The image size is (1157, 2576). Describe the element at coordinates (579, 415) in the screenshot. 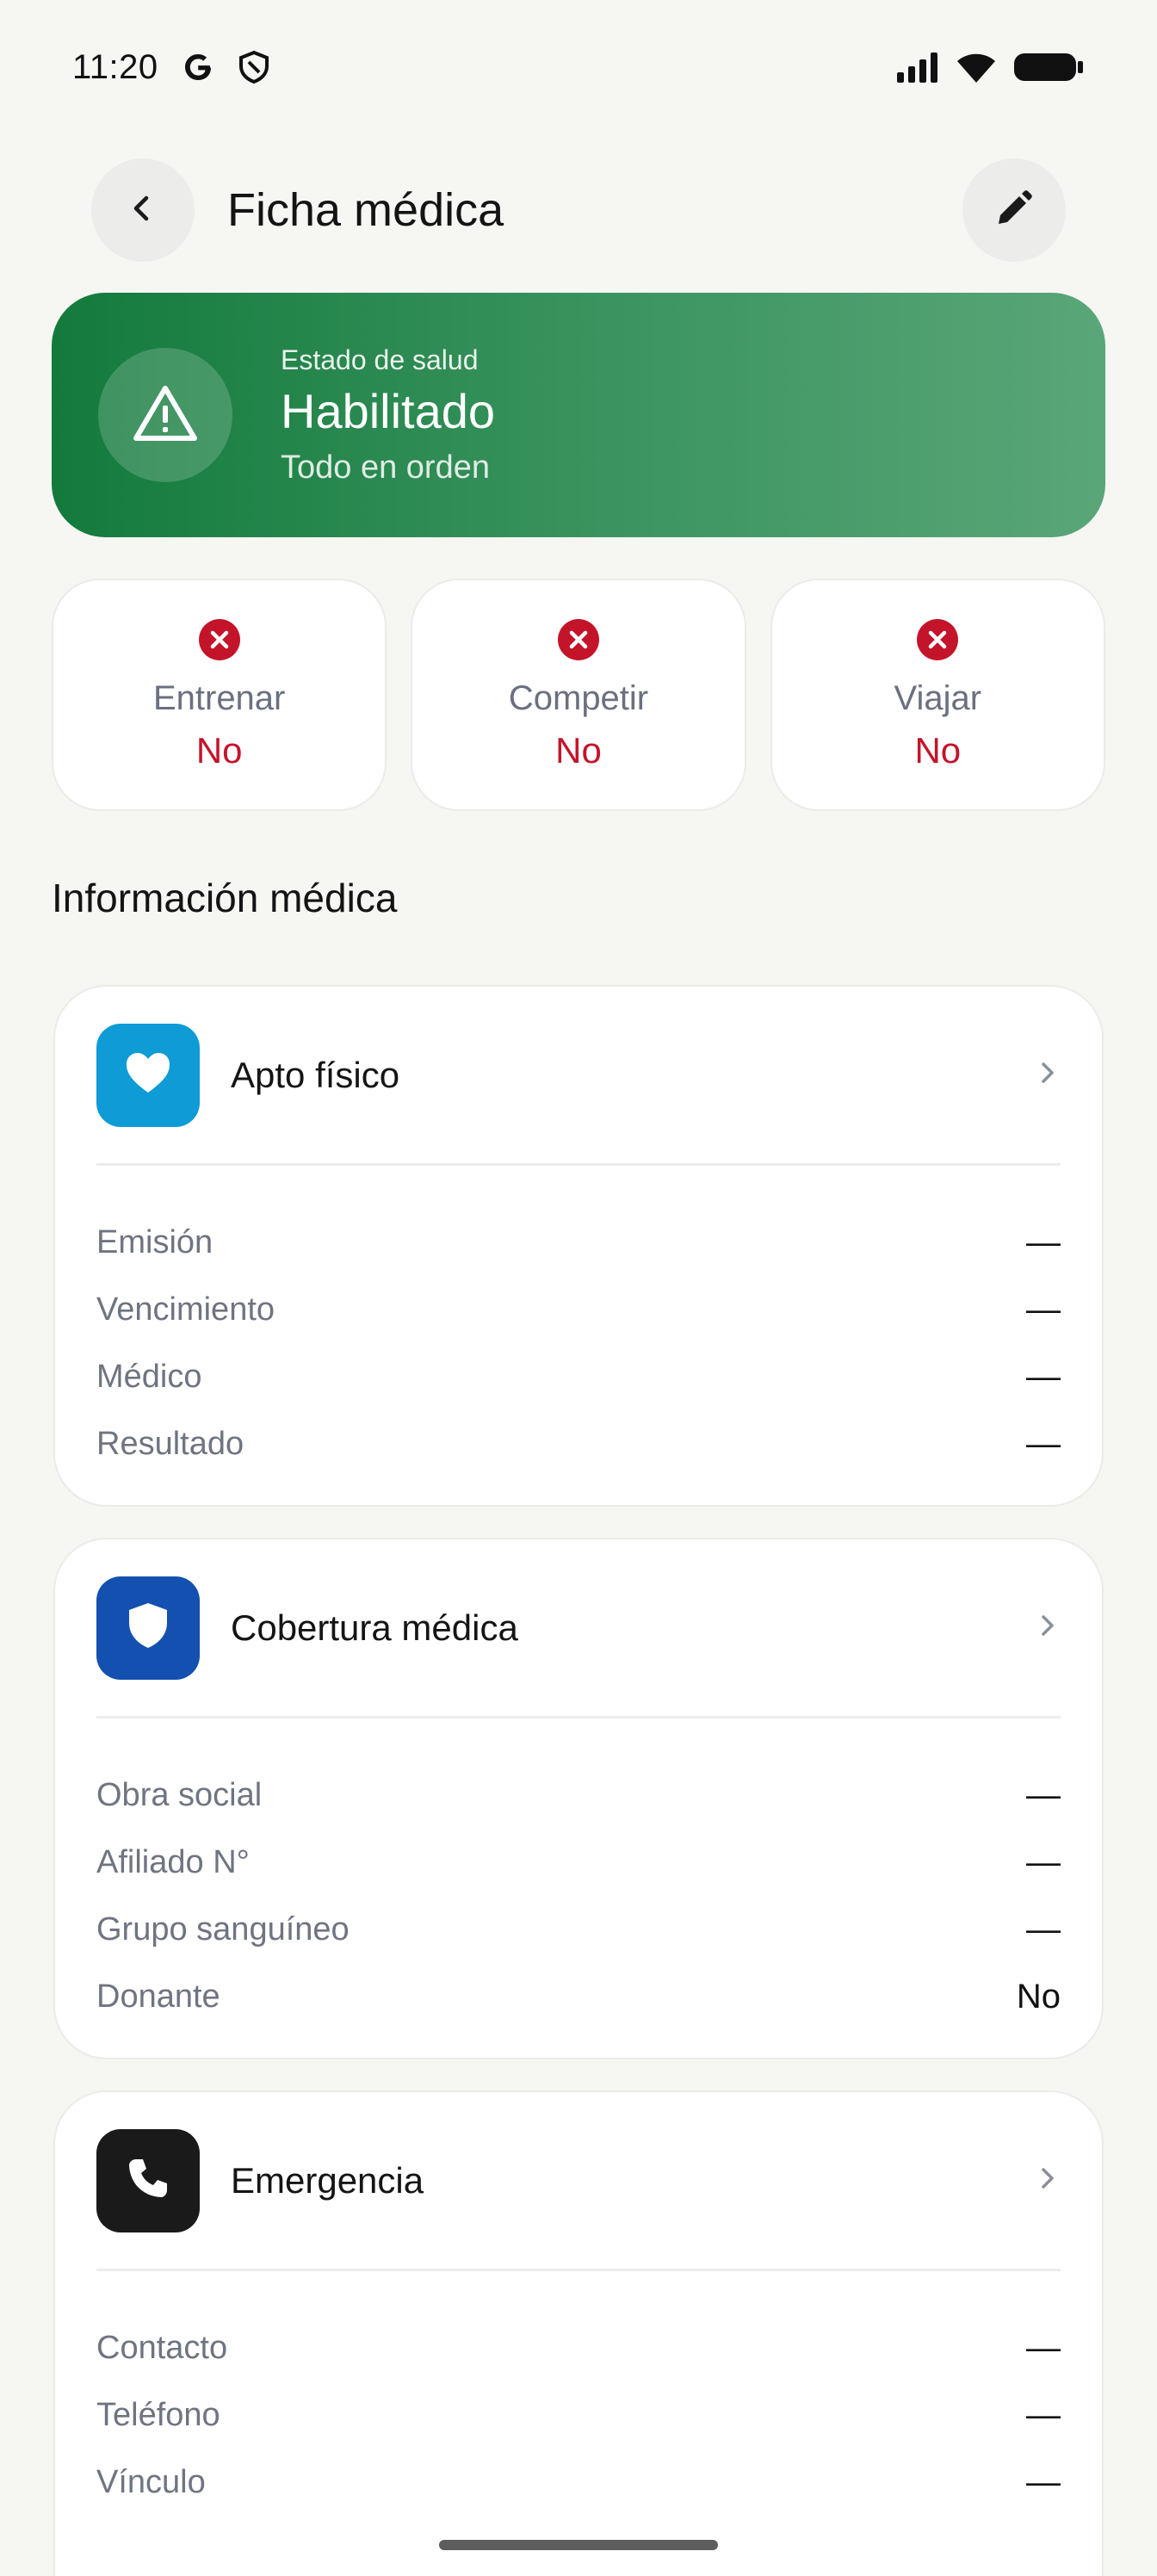

I see `health-status-card: Estado de salud Habilitado Todo en orden` at that location.